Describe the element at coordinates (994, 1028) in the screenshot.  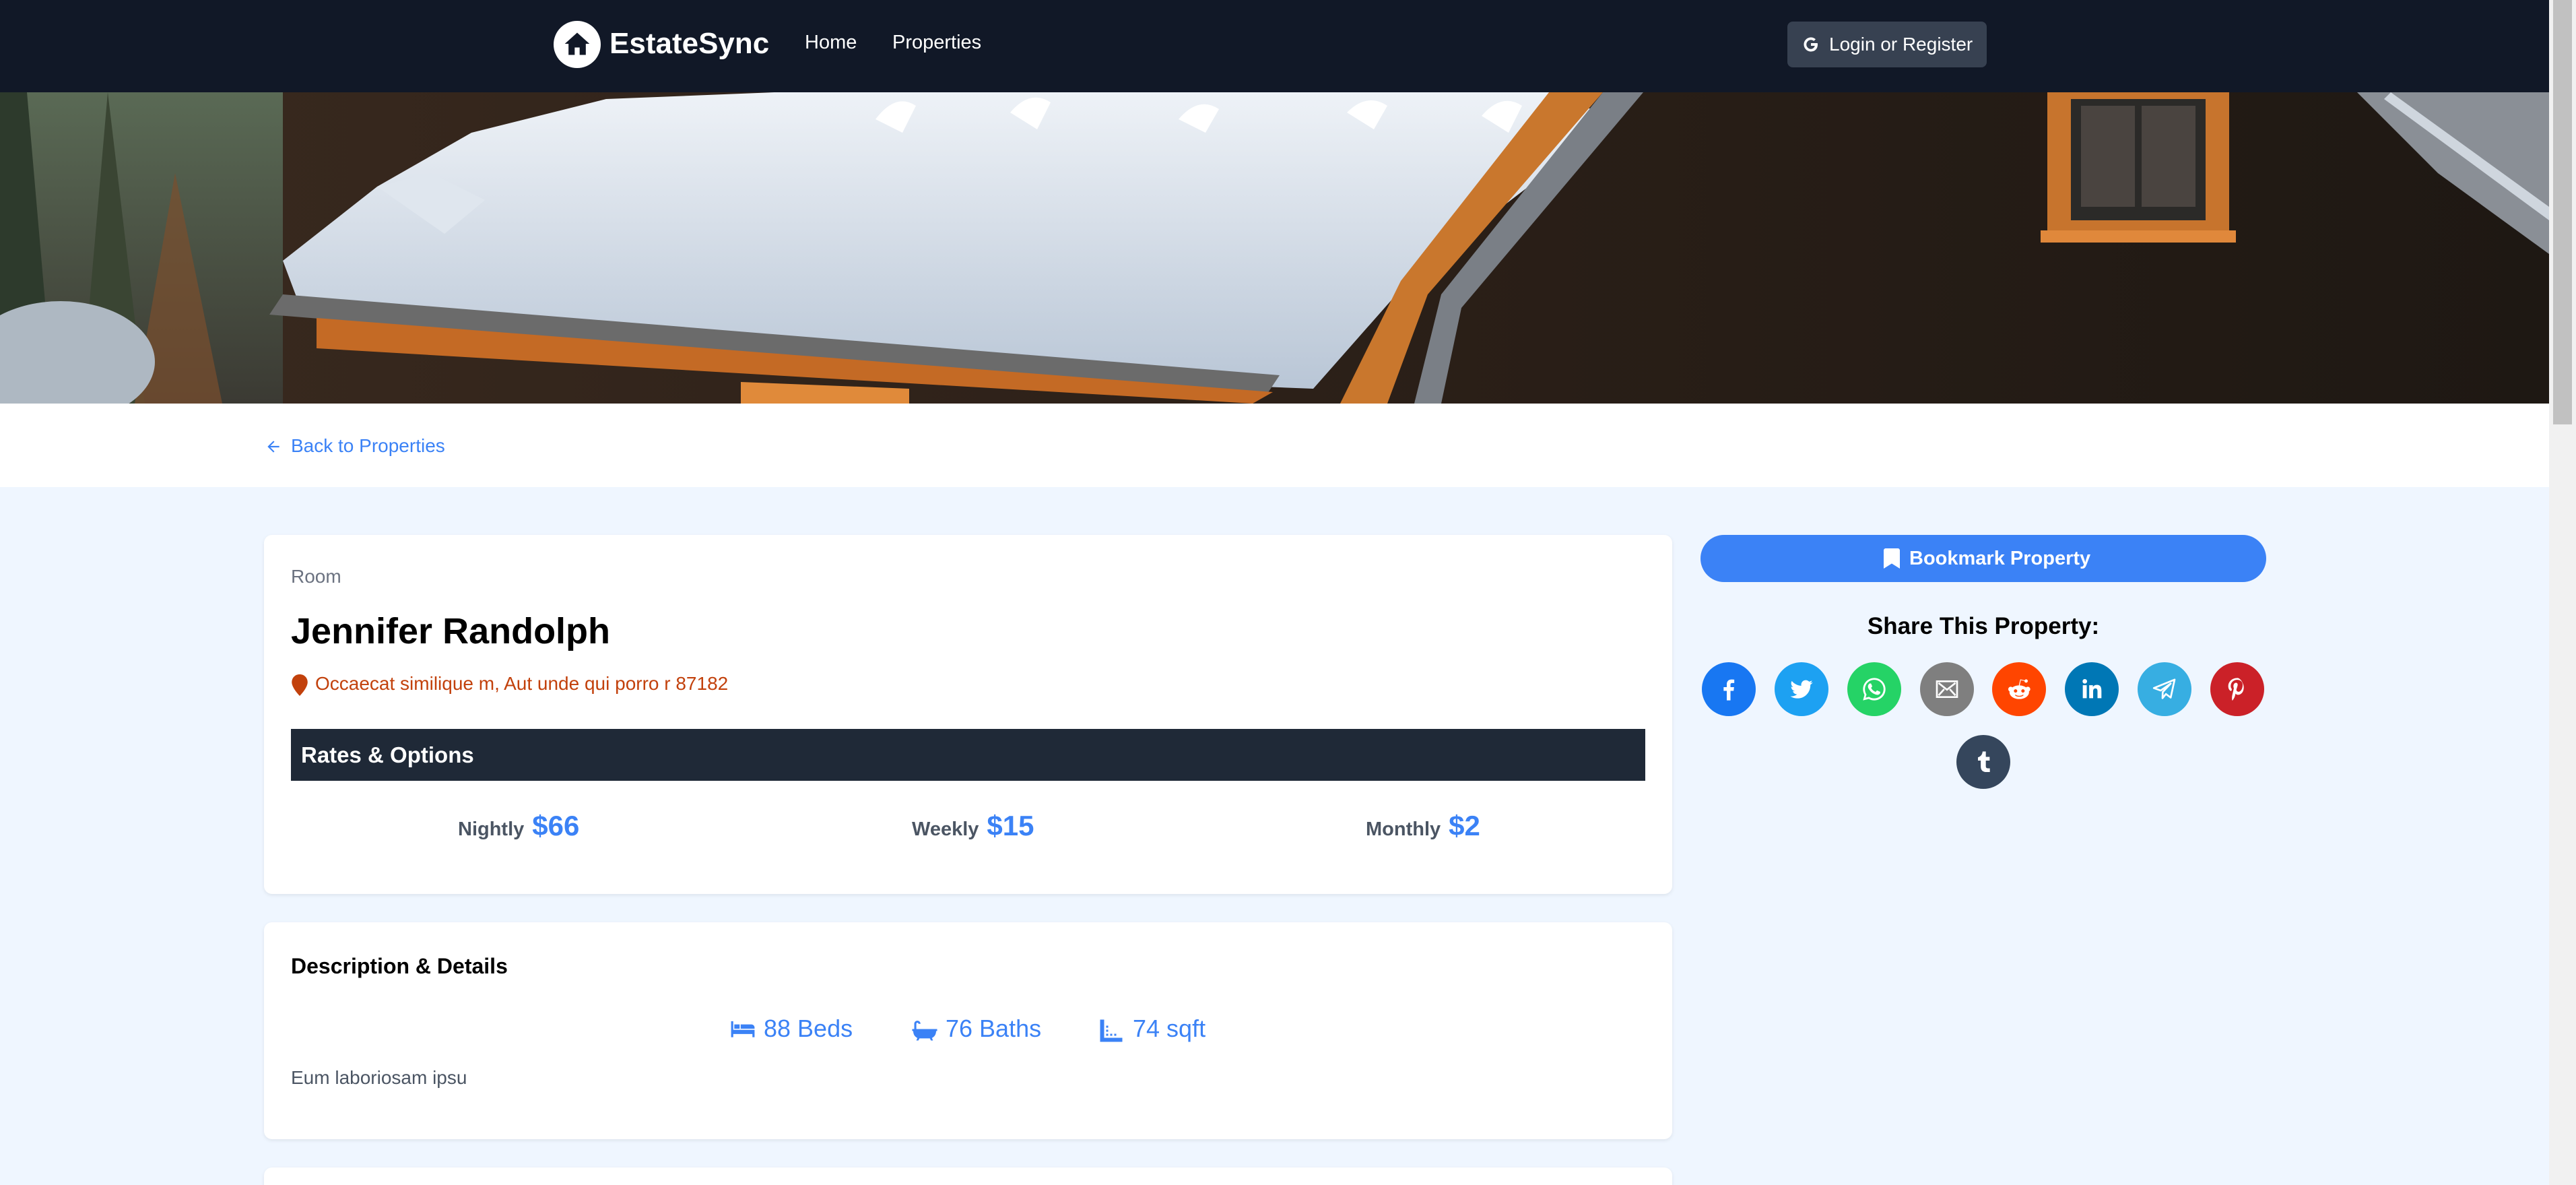
I see `feature-text: 76 Baths` at that location.